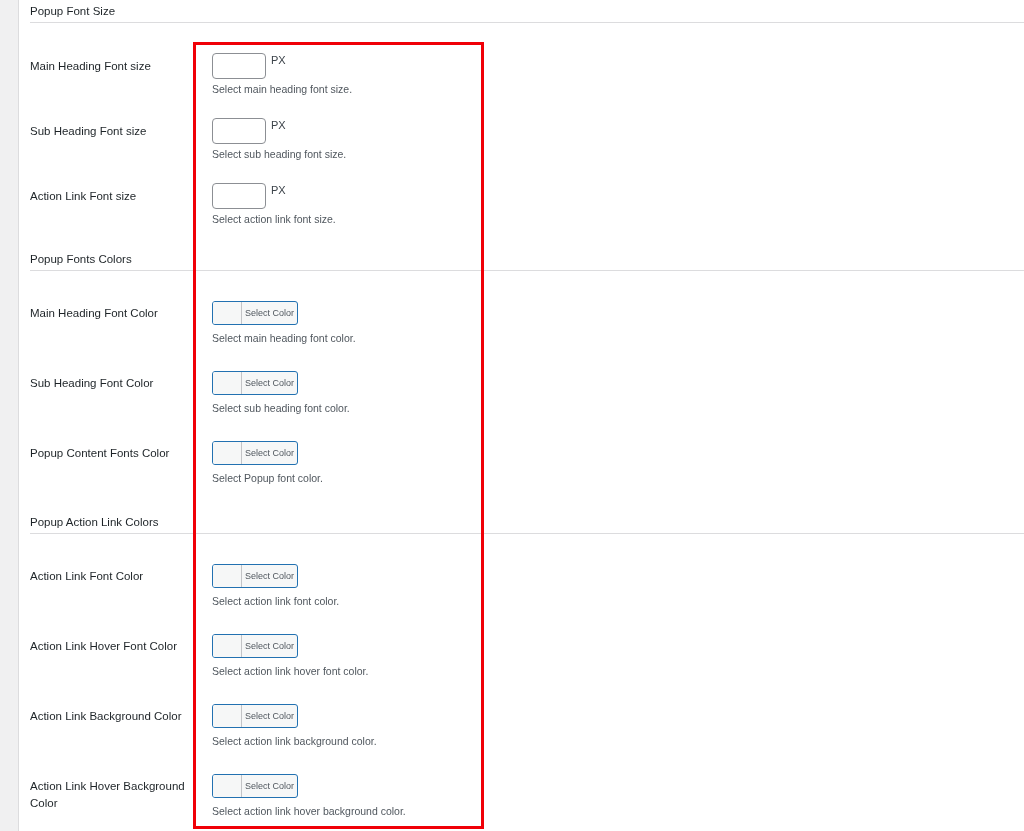  I want to click on field-label: Sub Heading Font Color, so click(92, 383).